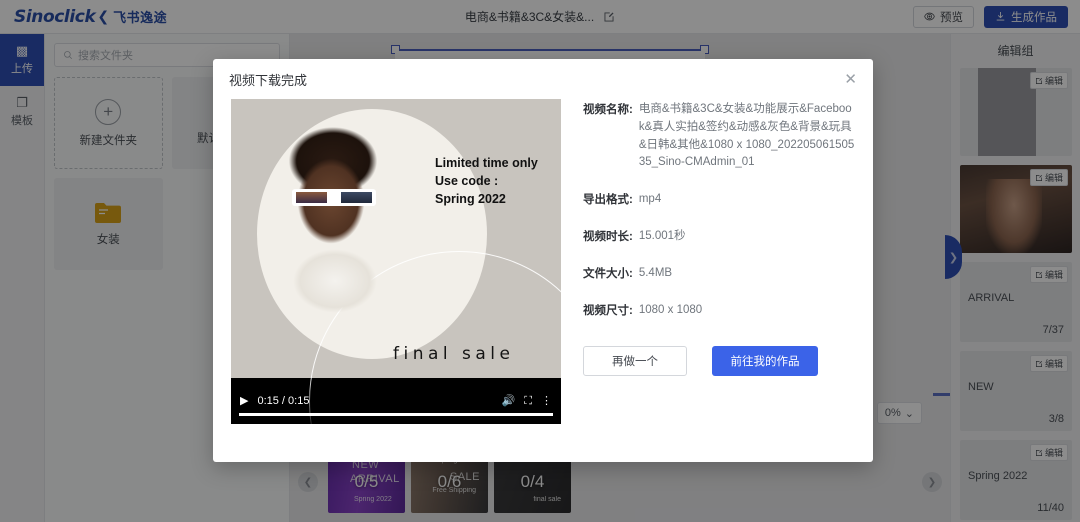 This screenshot has height=522, width=1080. Describe the element at coordinates (719, 200) in the screenshot. I see `detail-row-format: 导出格式: mp4` at that location.